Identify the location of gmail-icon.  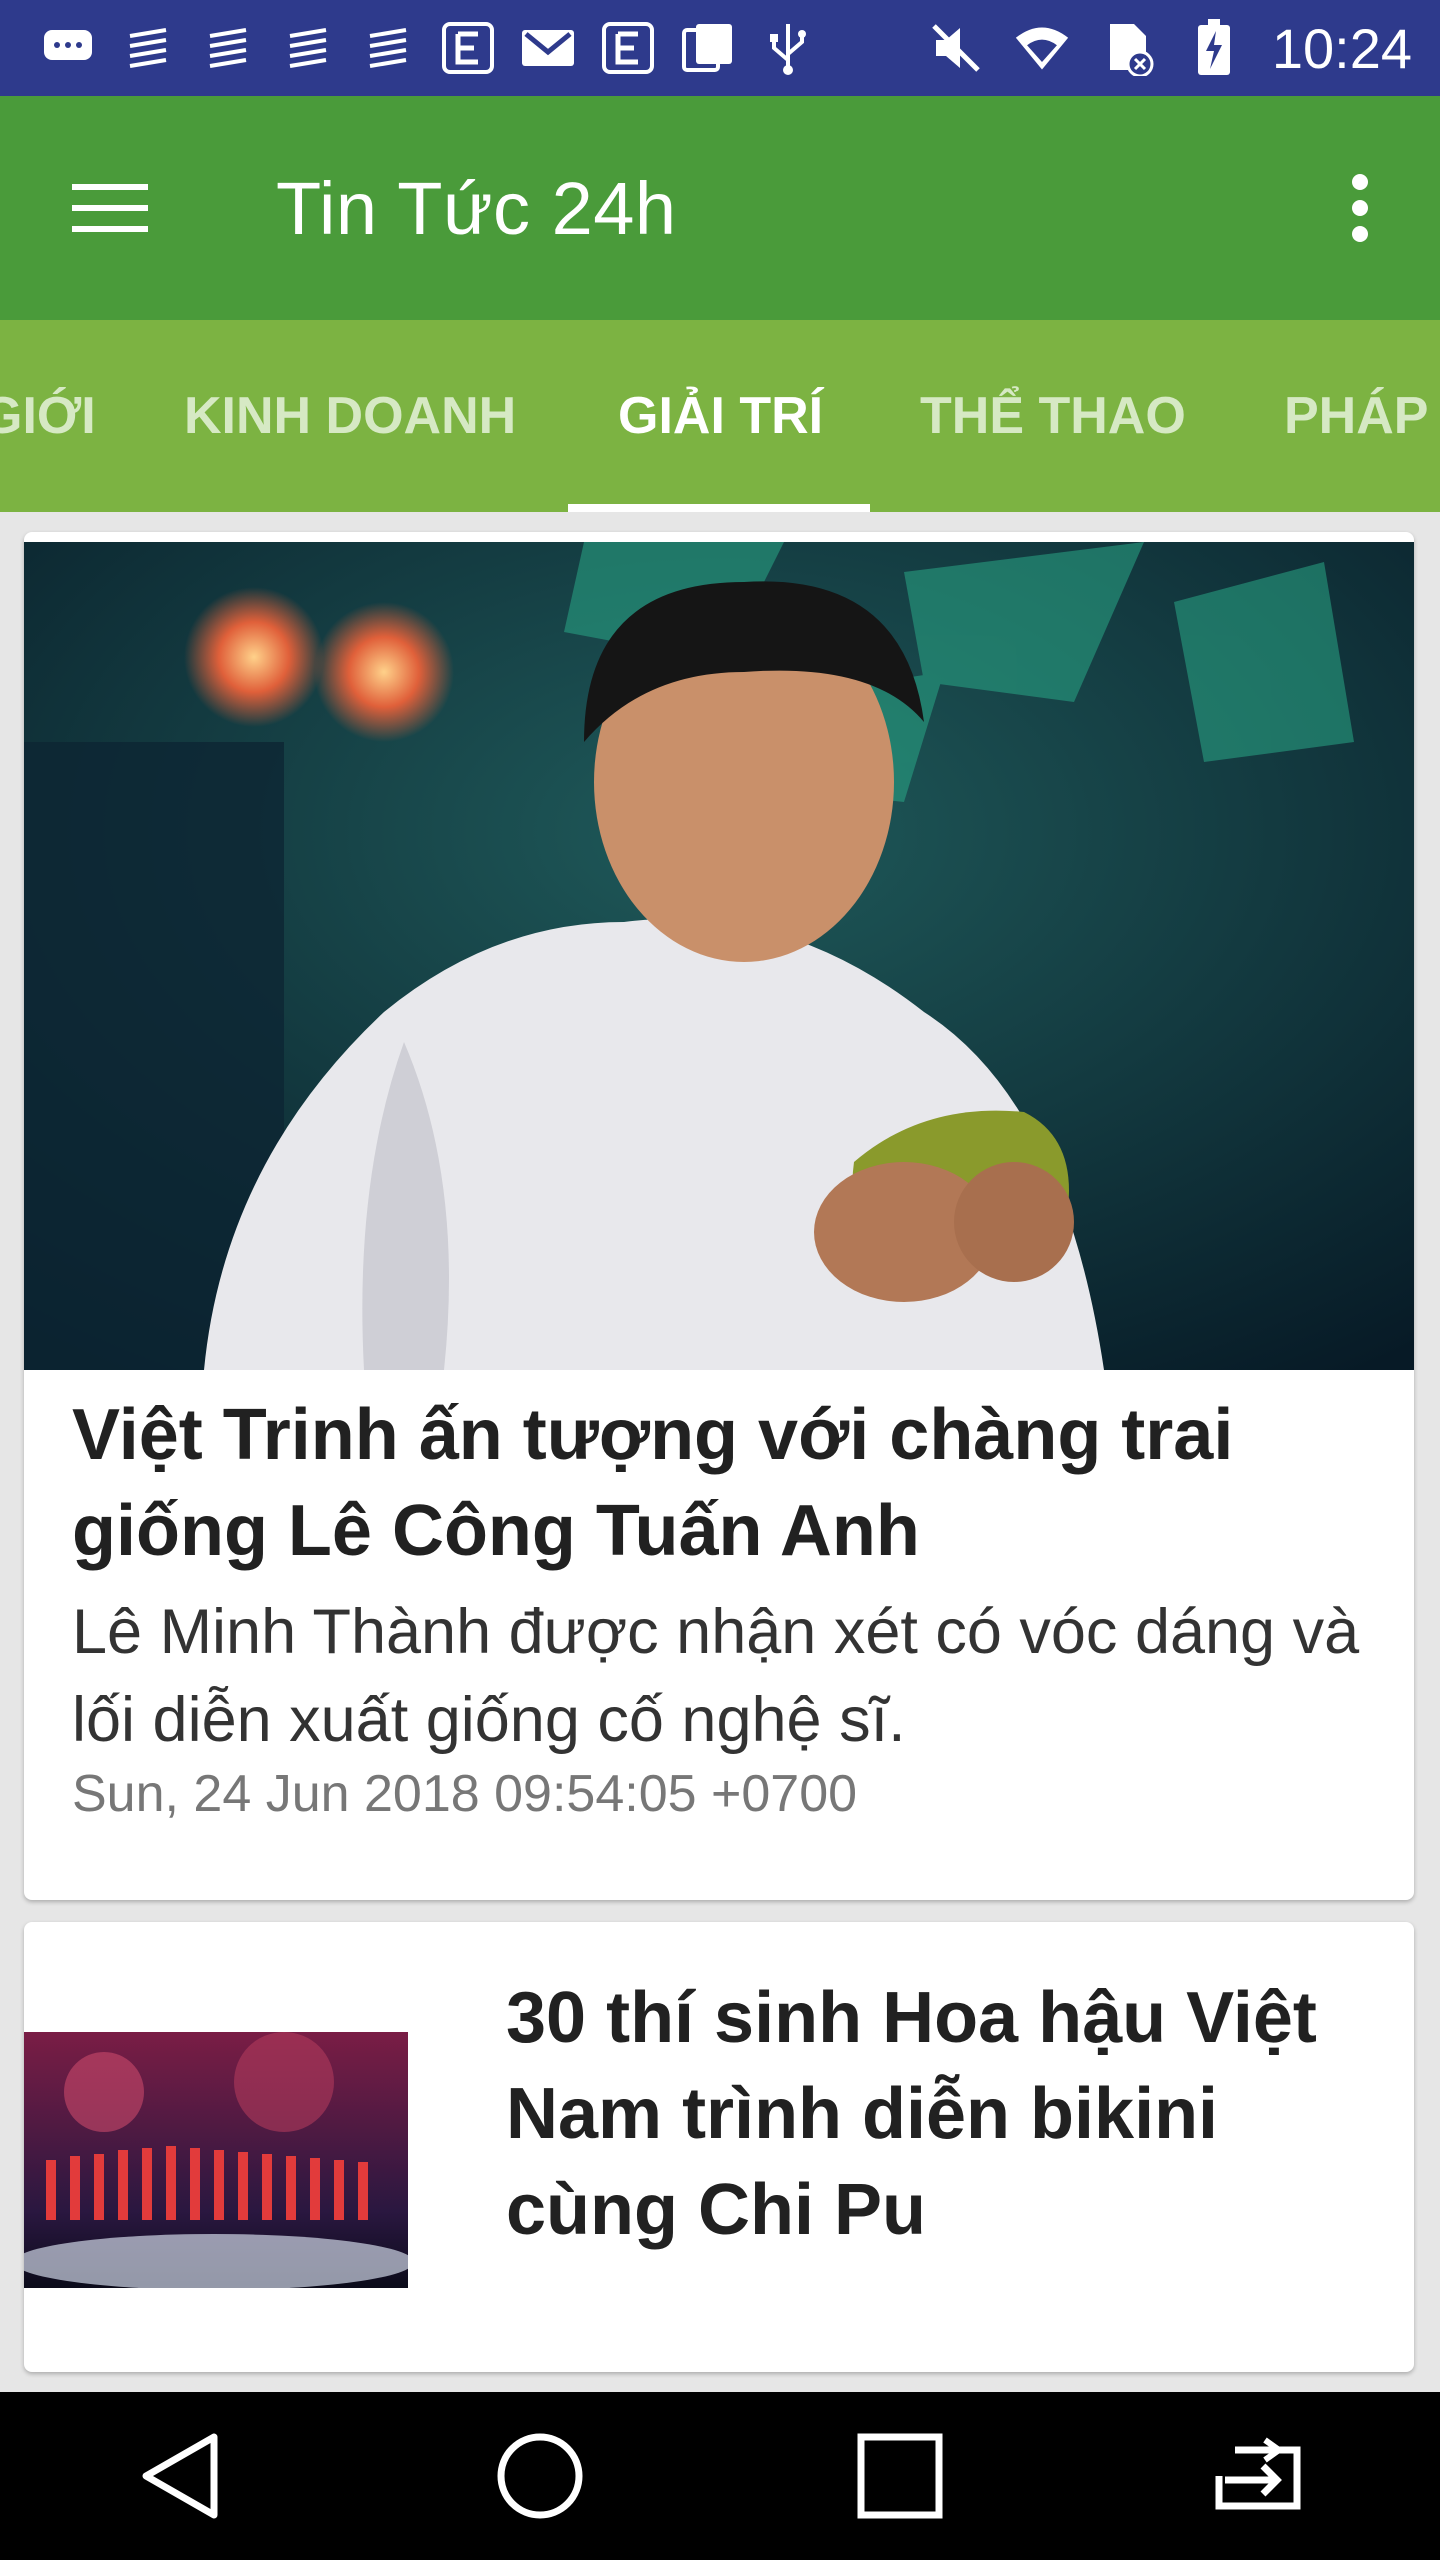
(548, 48).